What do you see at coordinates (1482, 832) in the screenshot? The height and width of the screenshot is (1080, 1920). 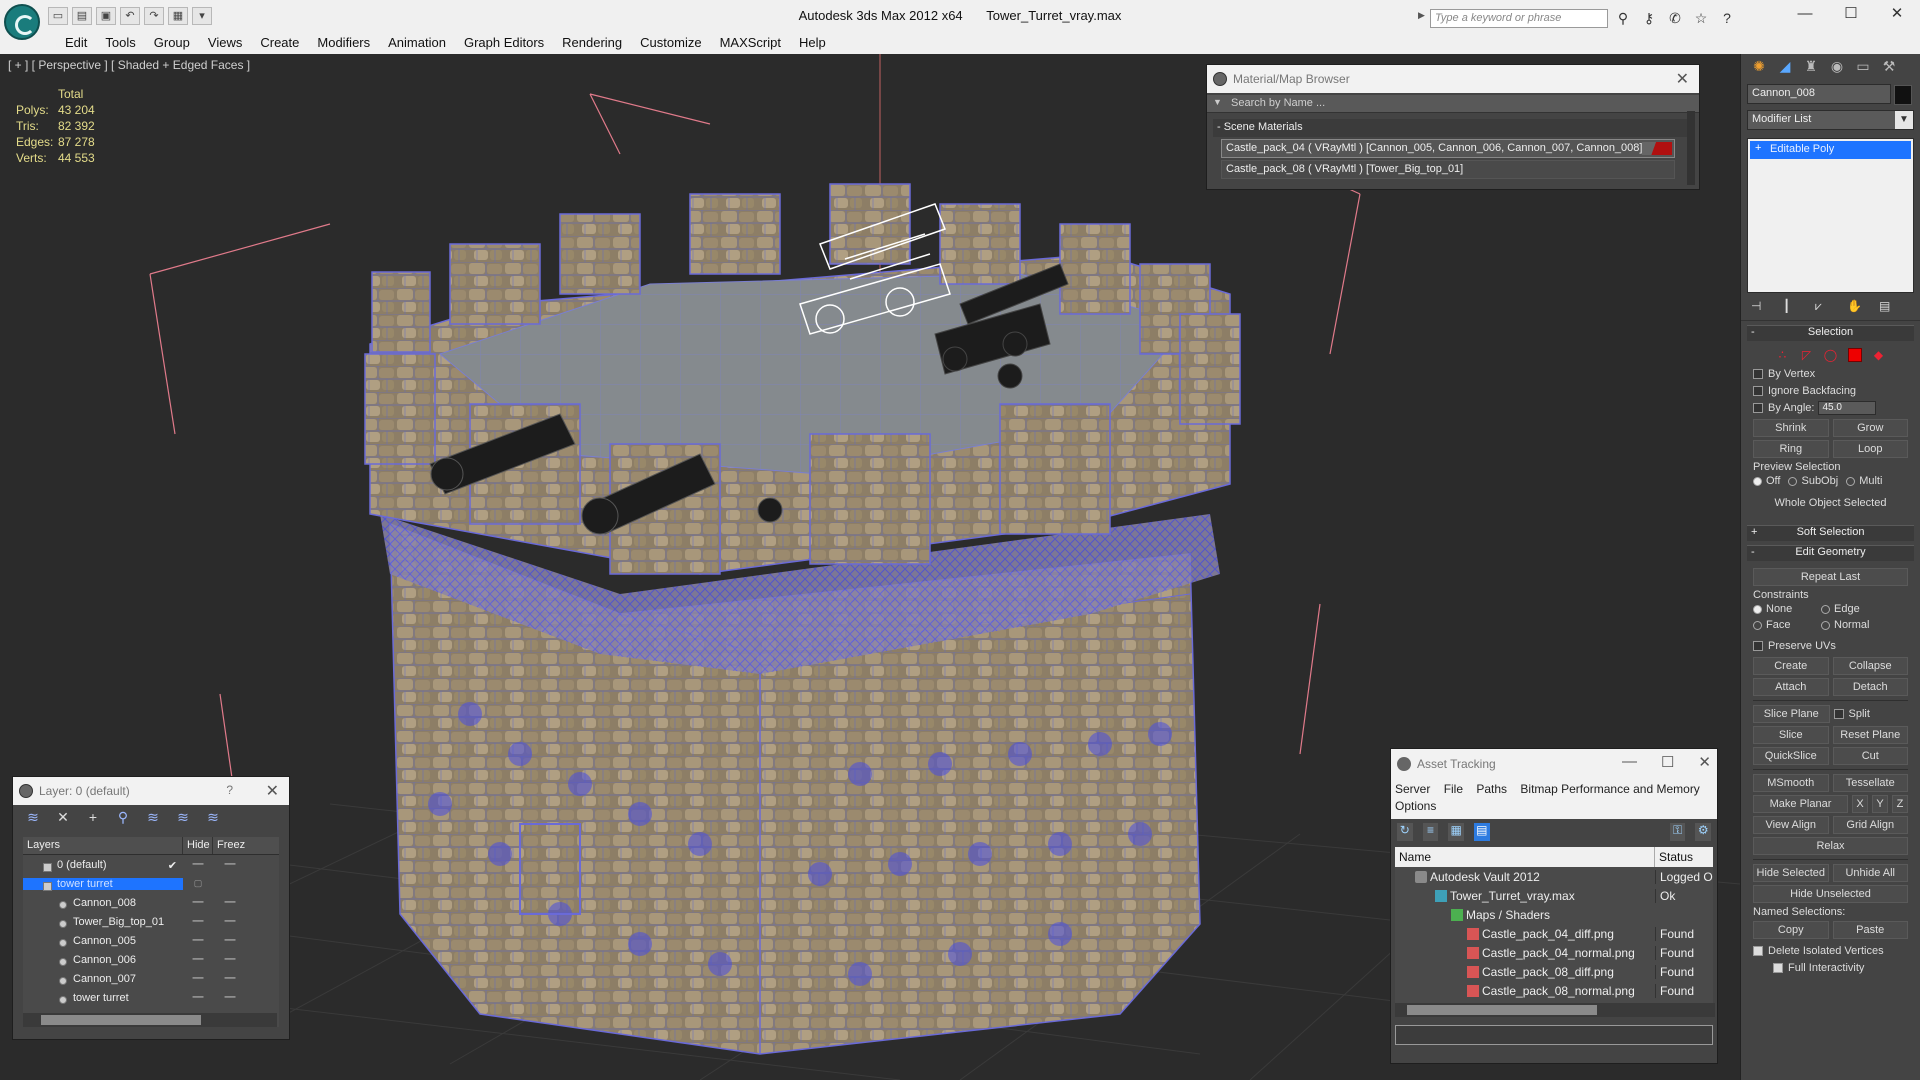 I see `table-view-icon: ▤` at bounding box center [1482, 832].